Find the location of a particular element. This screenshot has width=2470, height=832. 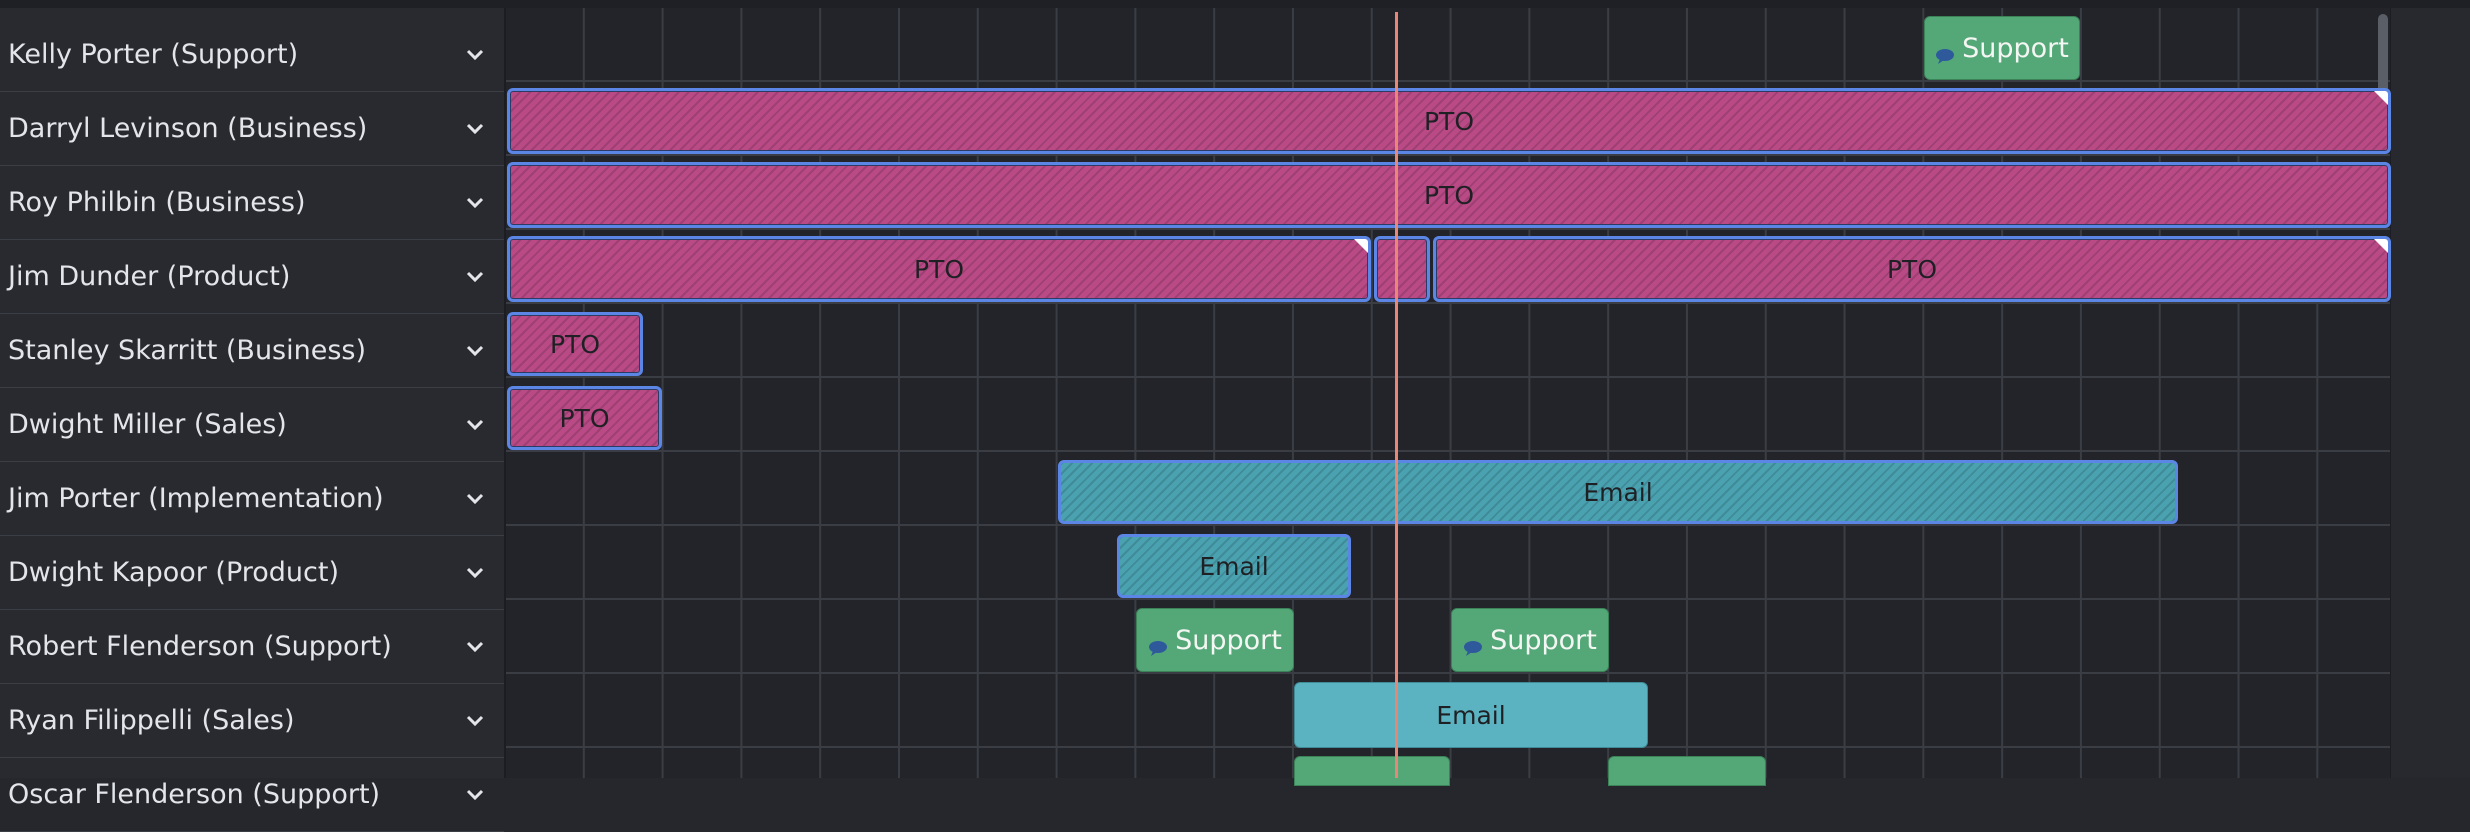

resource-row: Jim Porter (Implementation) is located at coordinates (252, 499).